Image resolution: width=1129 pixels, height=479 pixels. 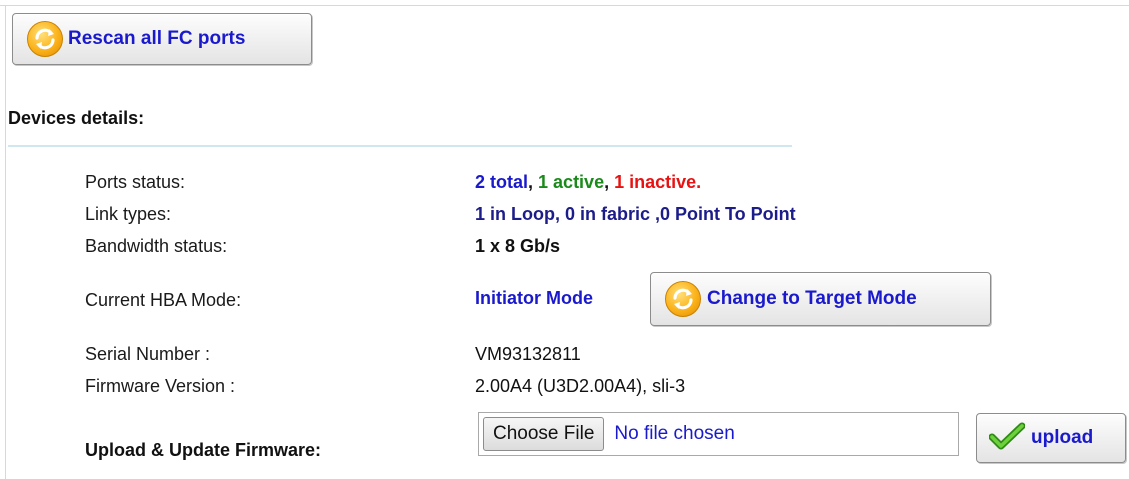 What do you see at coordinates (160, 386) in the screenshot?
I see `firmware-version-label: Firmware Version :` at bounding box center [160, 386].